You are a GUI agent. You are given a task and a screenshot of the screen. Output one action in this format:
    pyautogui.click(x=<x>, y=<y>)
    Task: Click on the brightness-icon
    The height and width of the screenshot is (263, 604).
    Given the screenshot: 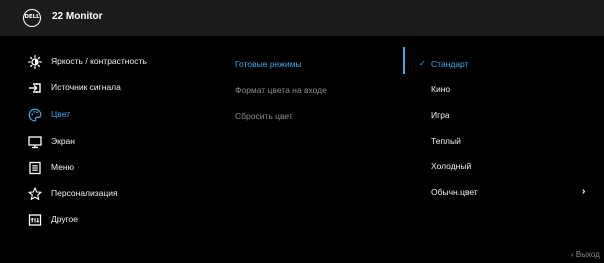 What is the action you would take?
    pyautogui.click(x=35, y=62)
    